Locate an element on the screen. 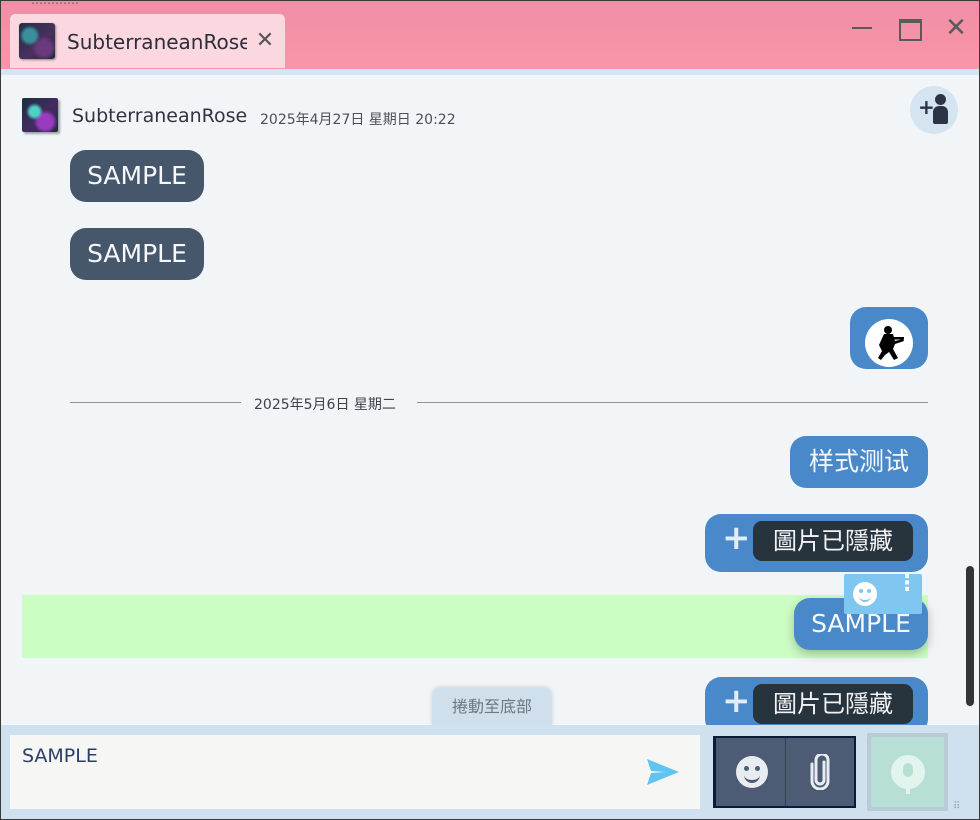 Image resolution: width=980 pixels, height=820 pixels. person-body-icon is located at coordinates (940, 115).